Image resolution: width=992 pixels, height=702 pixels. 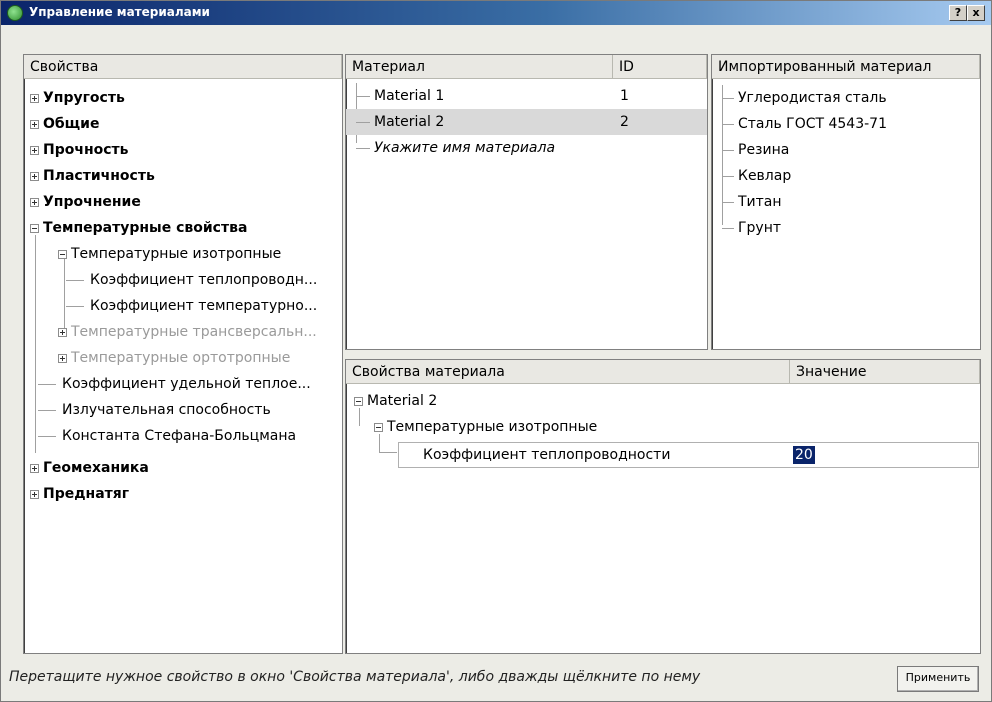 What do you see at coordinates (885, 372) in the screenshot?
I see `value-column-header: Значение` at bounding box center [885, 372].